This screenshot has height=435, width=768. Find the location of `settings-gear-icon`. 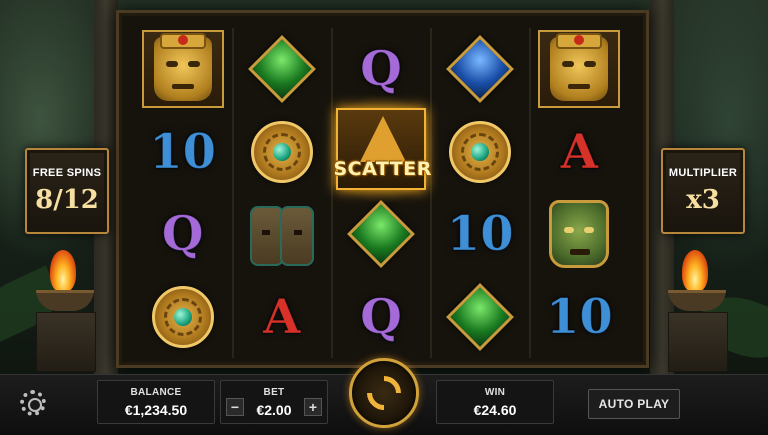

settings-gear-icon is located at coordinates (33, 403).